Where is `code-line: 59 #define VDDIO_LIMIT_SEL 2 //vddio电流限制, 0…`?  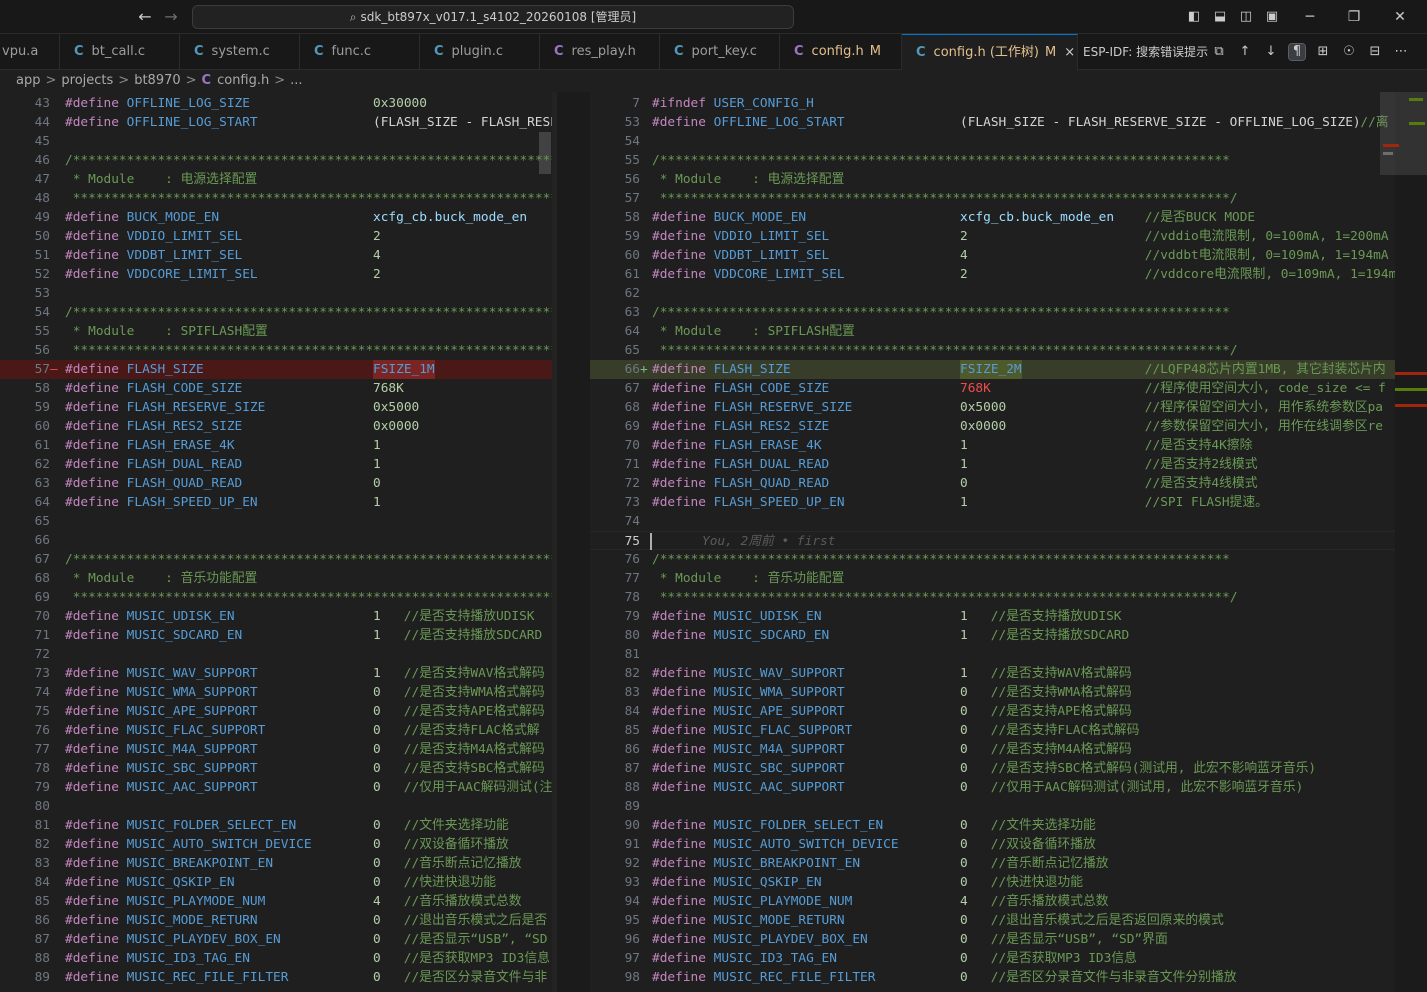
code-line: 59 #define VDDIO_LIMIT_SEL 2 //vddio电流限制, 0… is located at coordinates (992, 236).